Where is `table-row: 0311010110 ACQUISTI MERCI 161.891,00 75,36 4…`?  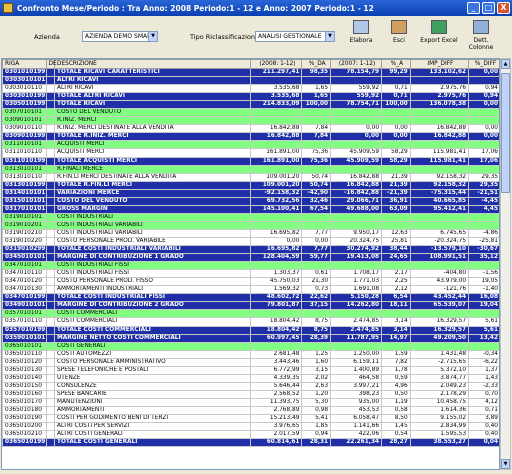 table-row: 0311010110 ACQUISTI MERCI 161.891,00 75,36 4… is located at coordinates (250, 153).